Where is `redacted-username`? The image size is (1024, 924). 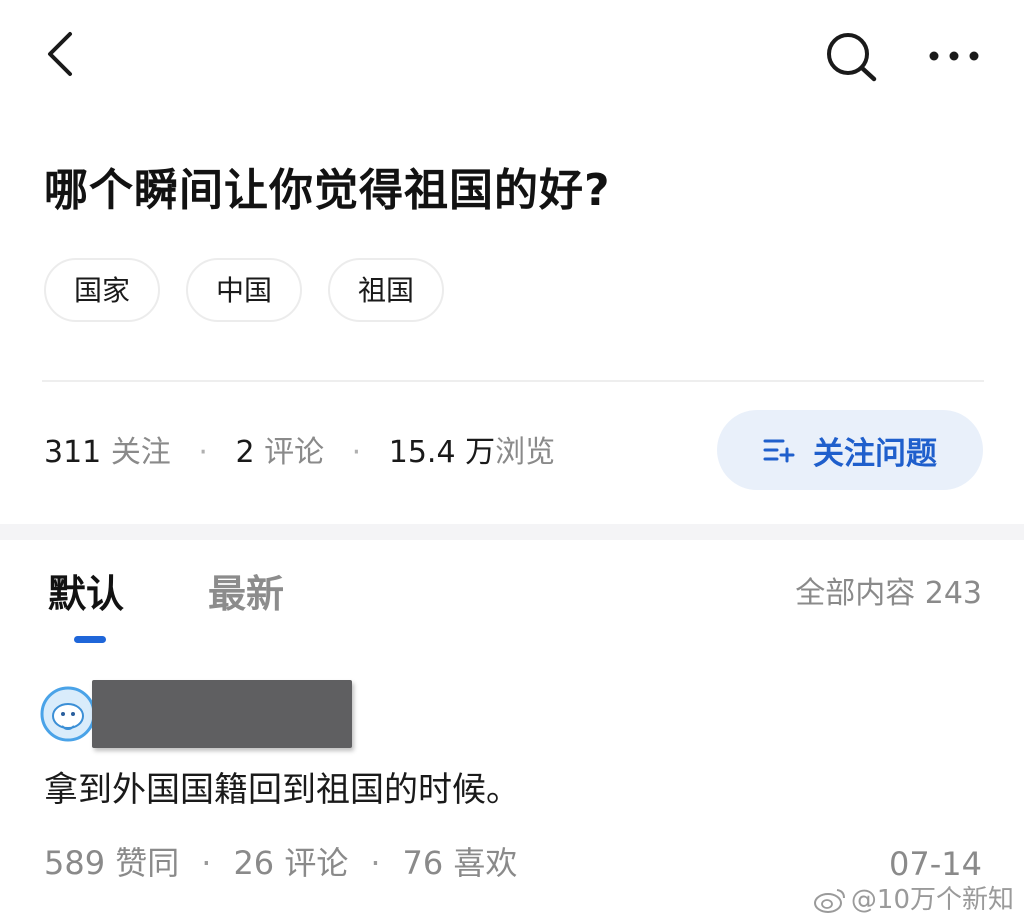 redacted-username is located at coordinates (222, 714).